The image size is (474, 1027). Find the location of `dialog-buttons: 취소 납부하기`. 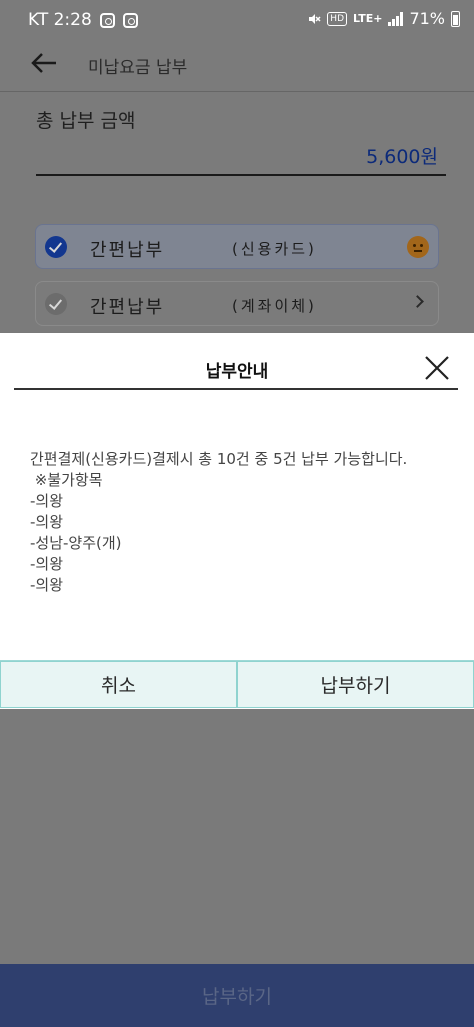

dialog-buttons: 취소 납부하기 is located at coordinates (237, 684).